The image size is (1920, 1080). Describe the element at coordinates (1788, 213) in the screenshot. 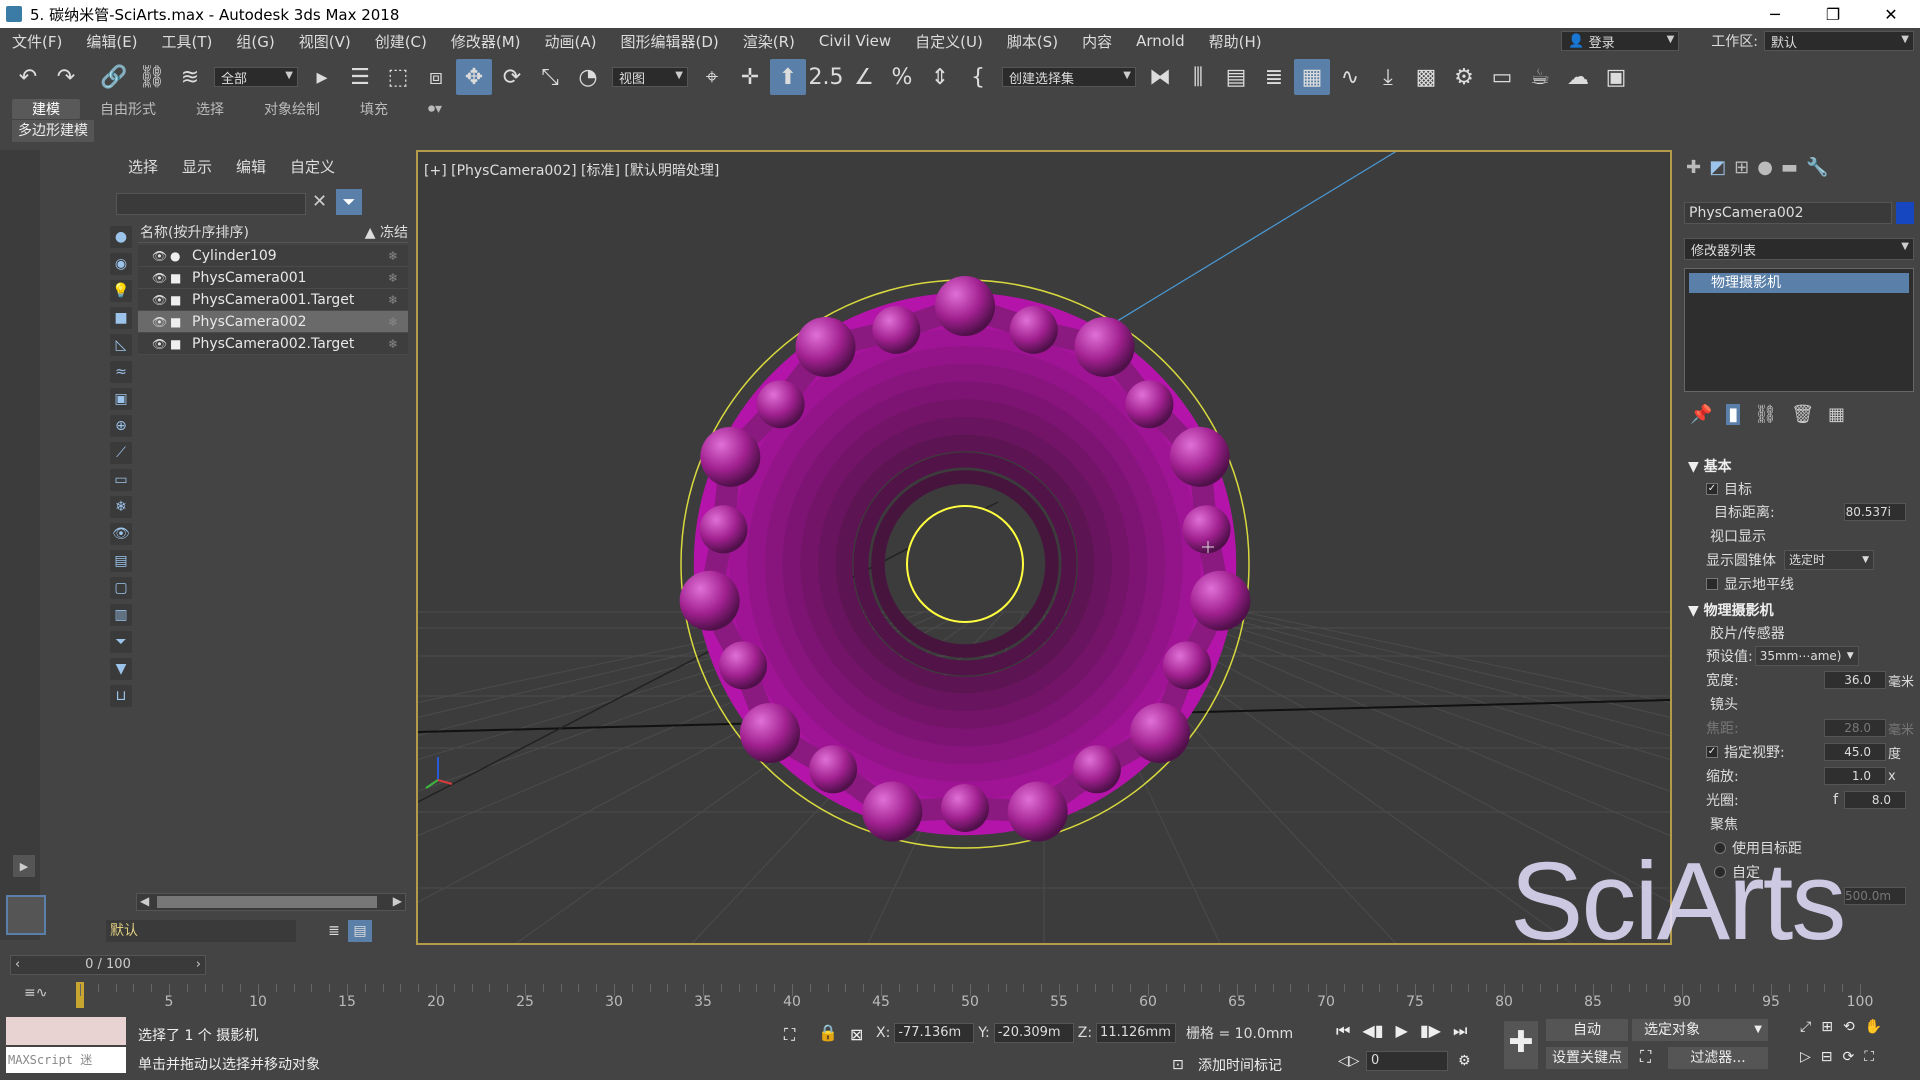

I see `object-name-field: PhysCamera002` at that location.